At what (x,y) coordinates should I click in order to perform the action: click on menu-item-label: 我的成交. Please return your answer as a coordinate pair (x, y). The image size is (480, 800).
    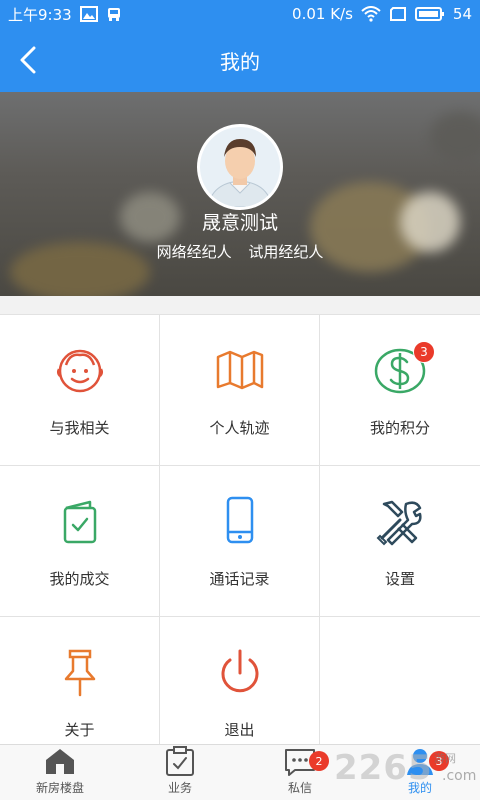
    Looking at the image, I should click on (79, 579).